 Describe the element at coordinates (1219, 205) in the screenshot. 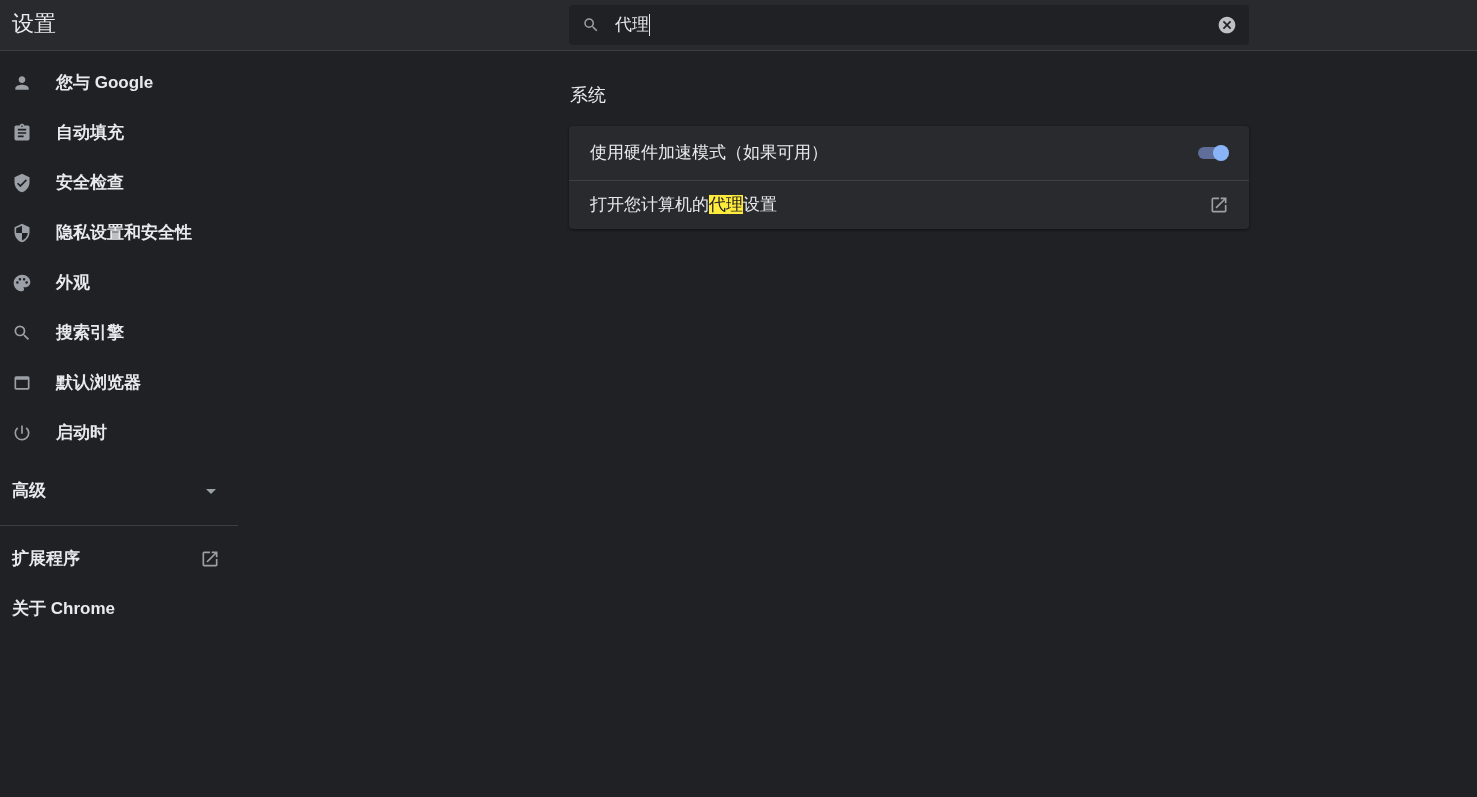

I see `external-link-icon` at that location.